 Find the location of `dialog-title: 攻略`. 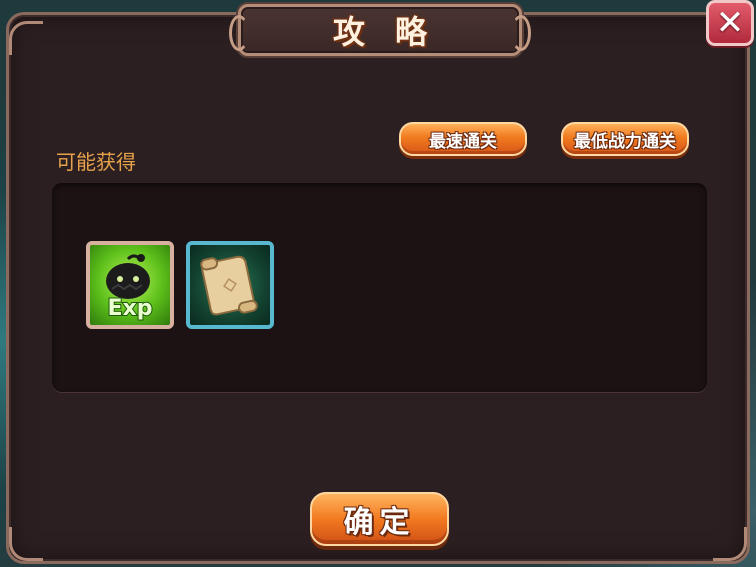

dialog-title: 攻略 is located at coordinates (394, 32).